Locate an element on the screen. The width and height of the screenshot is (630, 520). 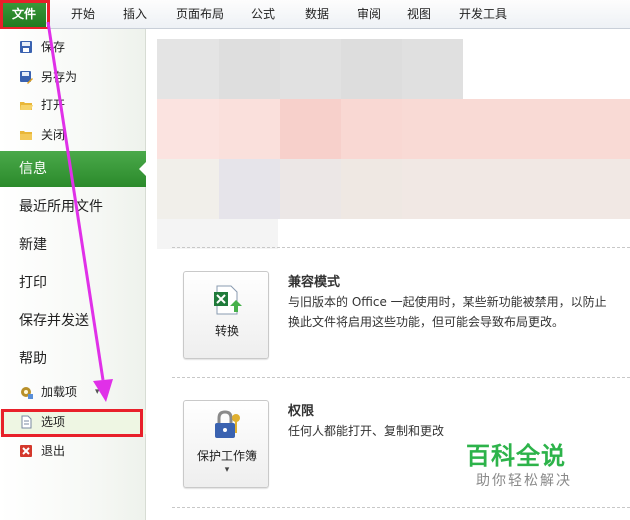
tab-data: 数据 is located at coordinates (317, 14).